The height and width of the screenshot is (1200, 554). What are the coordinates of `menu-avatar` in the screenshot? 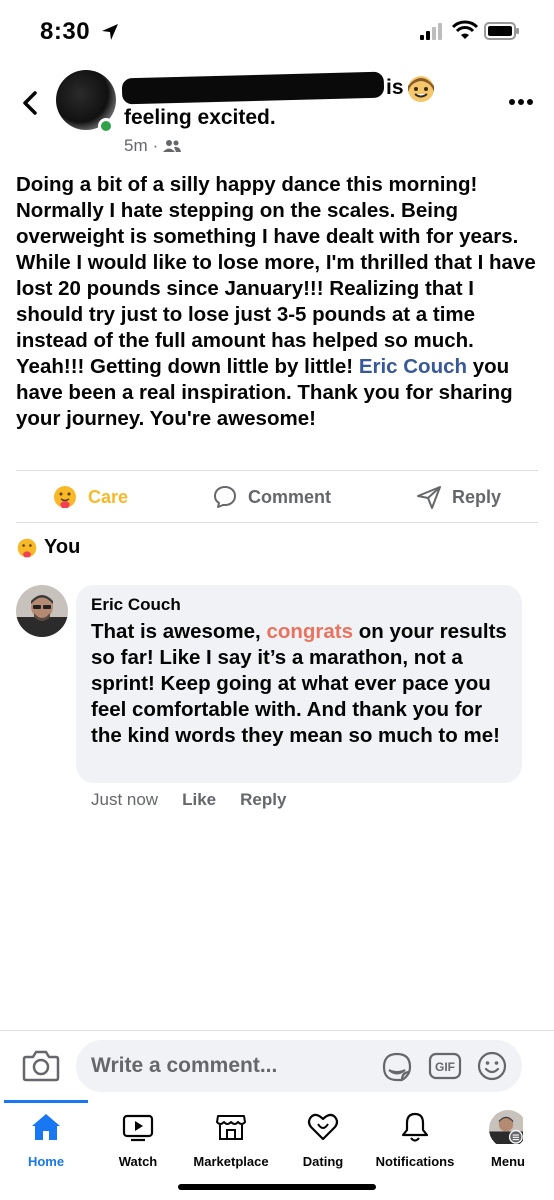 It's located at (508, 1129).